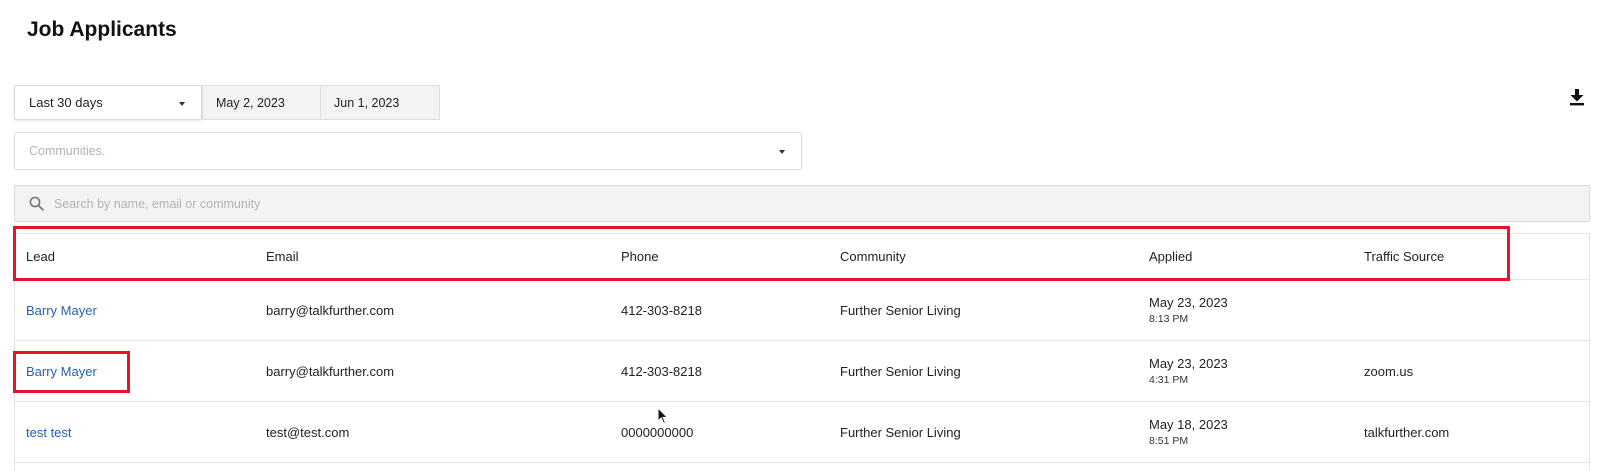  I want to click on lead-name-link: test test, so click(49, 432).